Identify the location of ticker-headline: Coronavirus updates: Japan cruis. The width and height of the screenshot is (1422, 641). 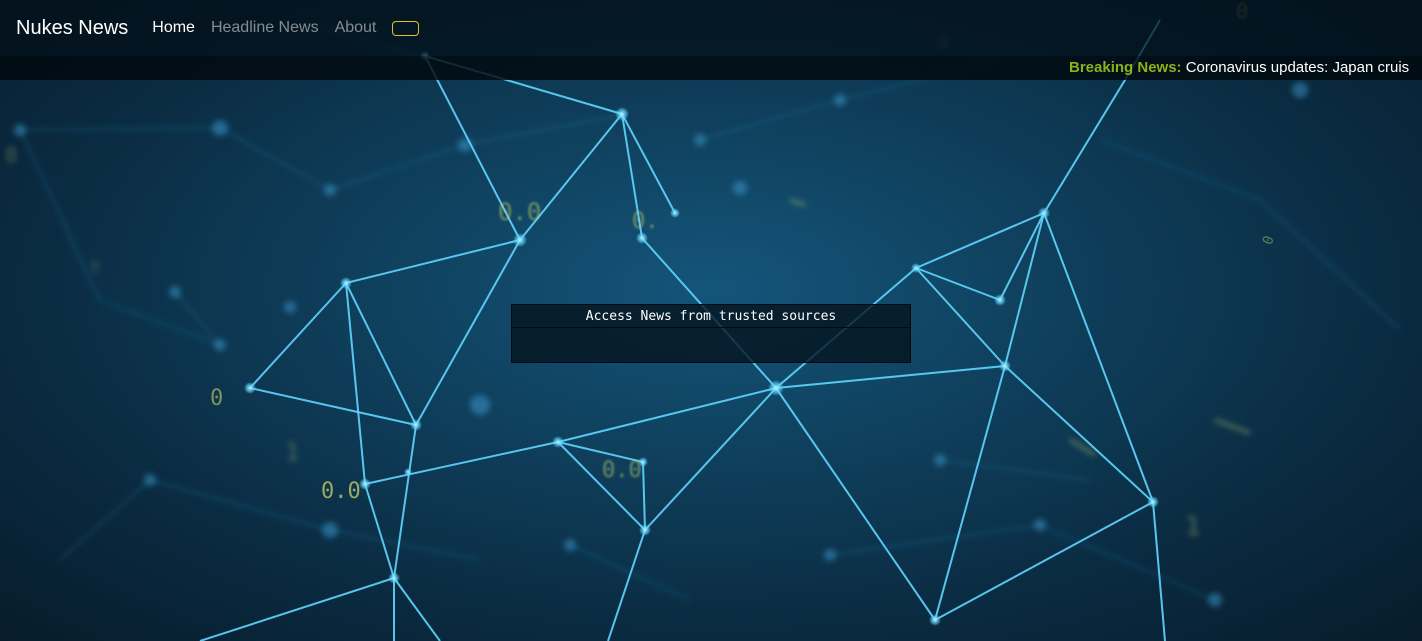
(1297, 67).